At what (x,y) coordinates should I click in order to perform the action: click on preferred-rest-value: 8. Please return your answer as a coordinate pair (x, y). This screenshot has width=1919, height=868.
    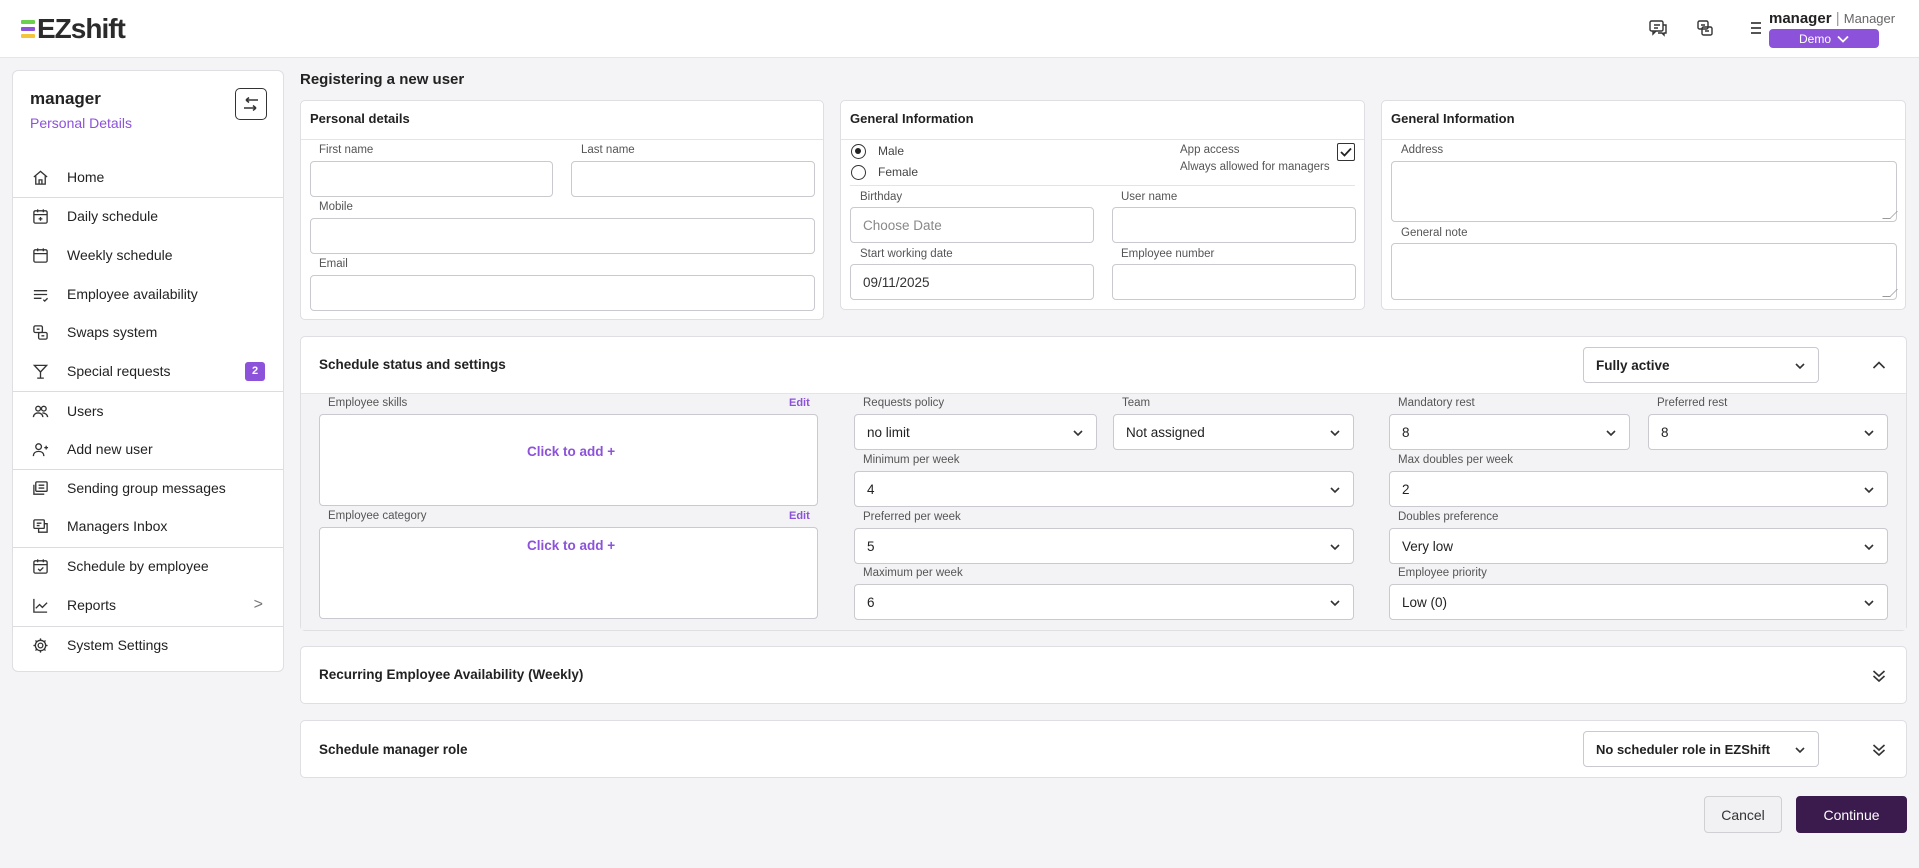
    Looking at the image, I should click on (1665, 432).